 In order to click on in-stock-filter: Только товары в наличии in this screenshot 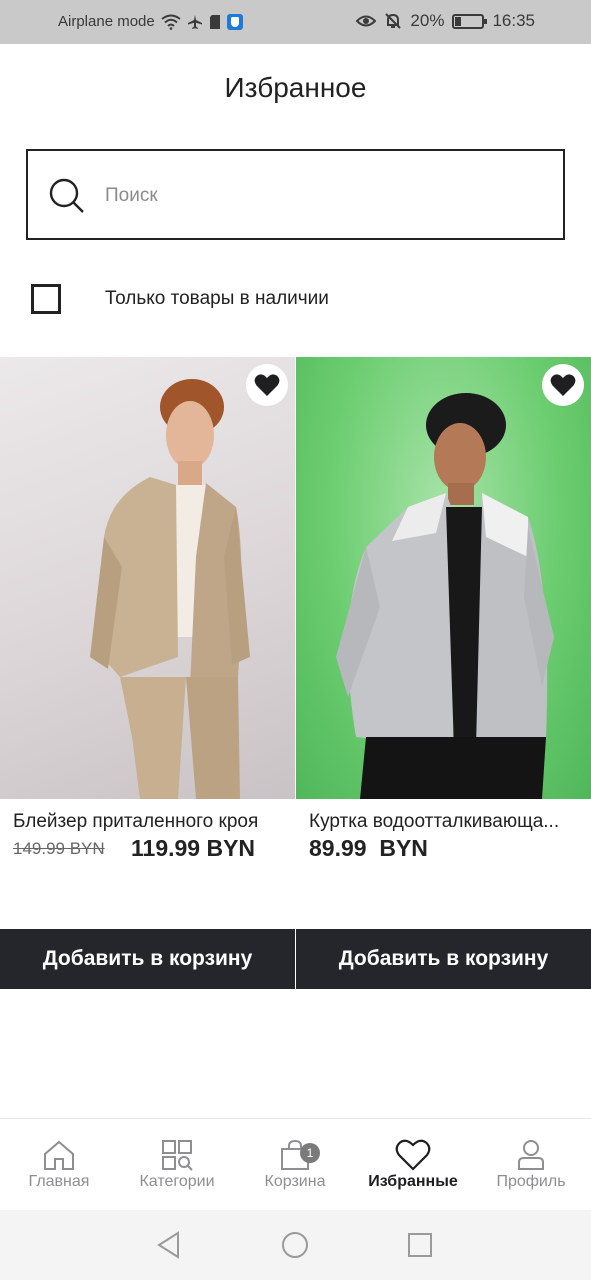, I will do `click(180, 299)`.